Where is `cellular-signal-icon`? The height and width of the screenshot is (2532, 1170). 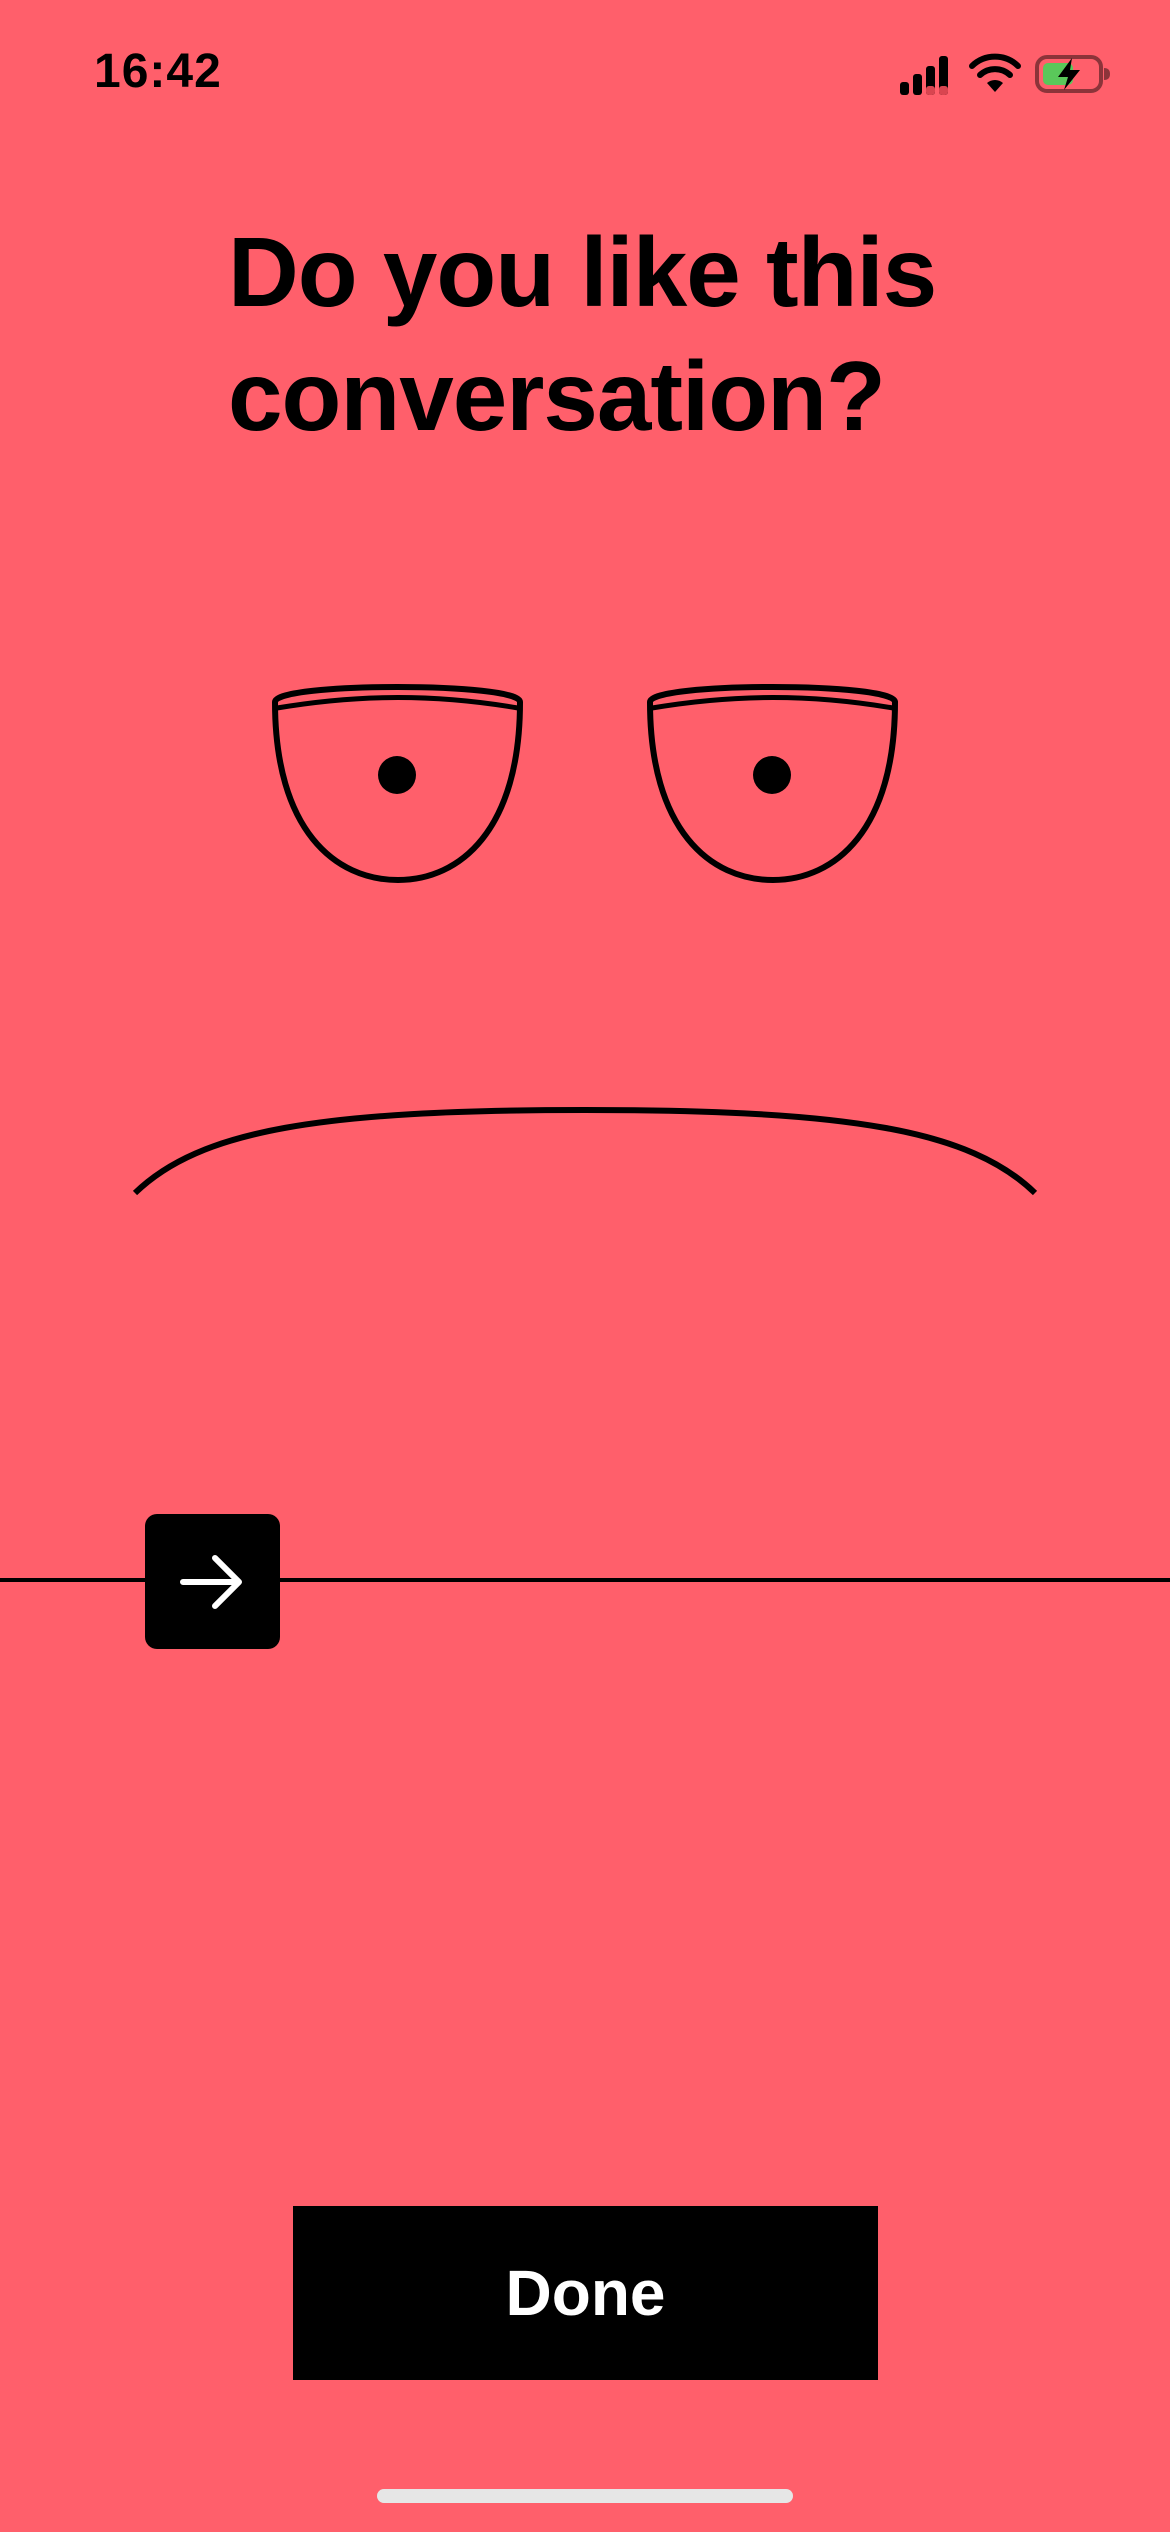 cellular-signal-icon is located at coordinates (924, 75).